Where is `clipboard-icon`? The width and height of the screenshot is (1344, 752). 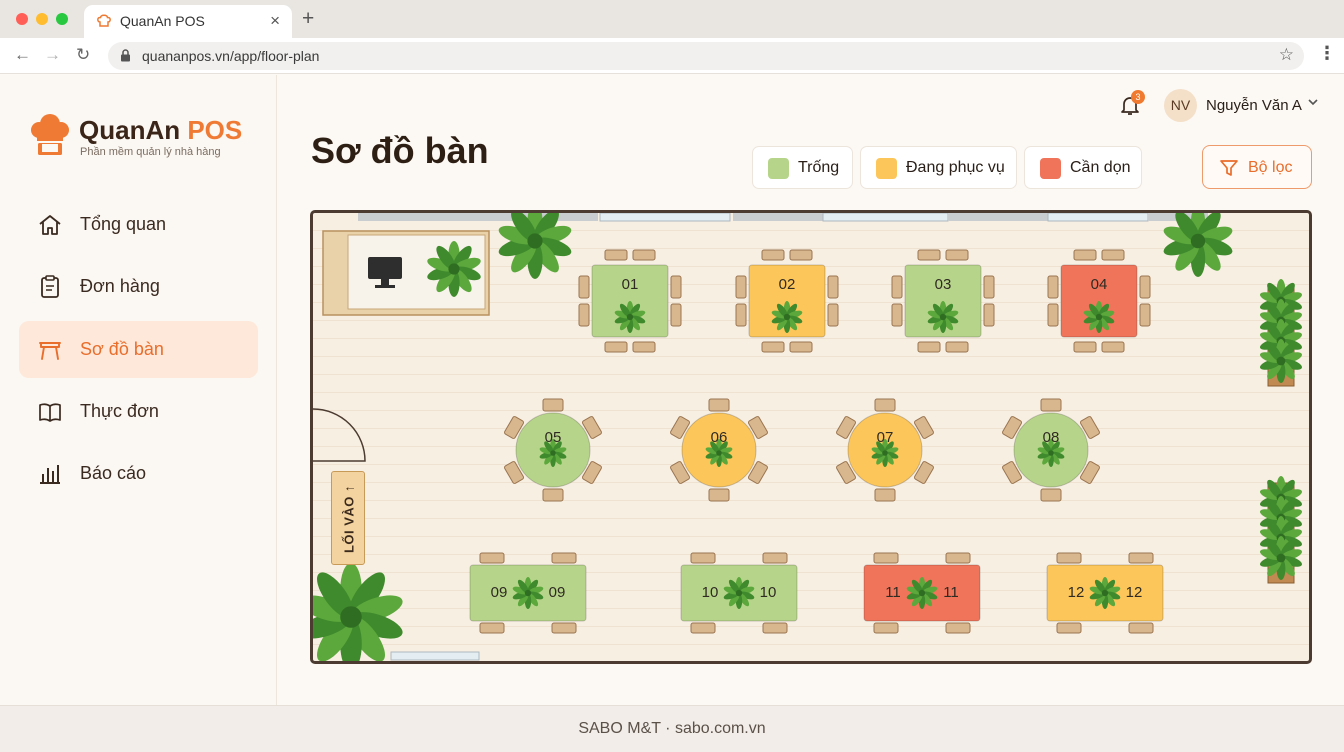
clipboard-icon is located at coordinates (50, 286).